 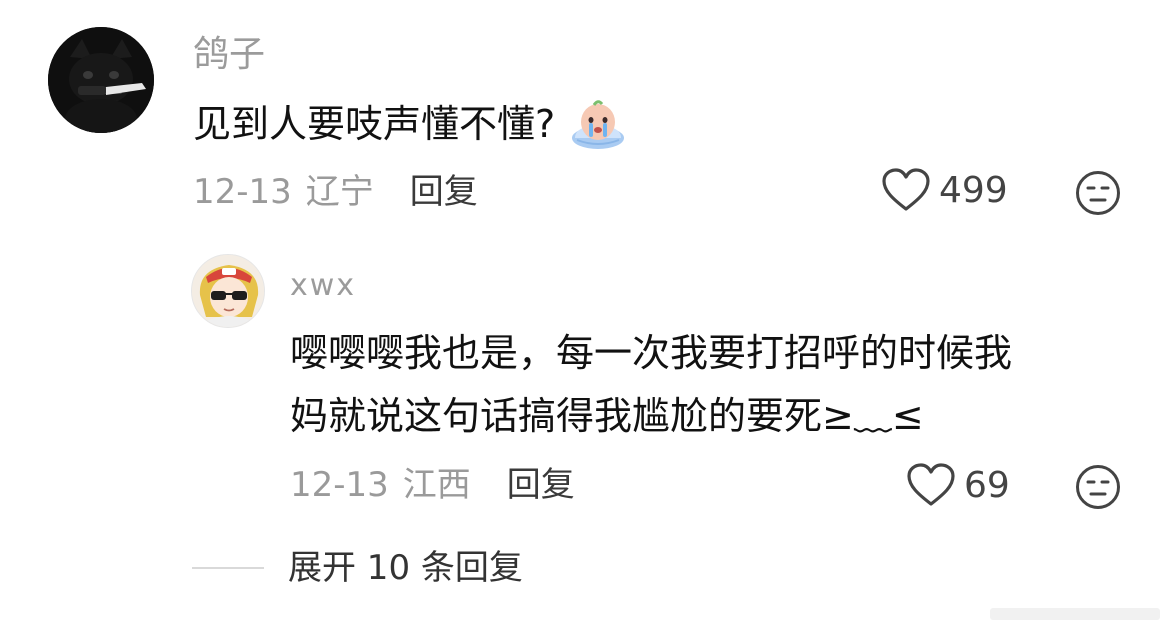 I want to click on expand-divider, so click(x=228, y=568).